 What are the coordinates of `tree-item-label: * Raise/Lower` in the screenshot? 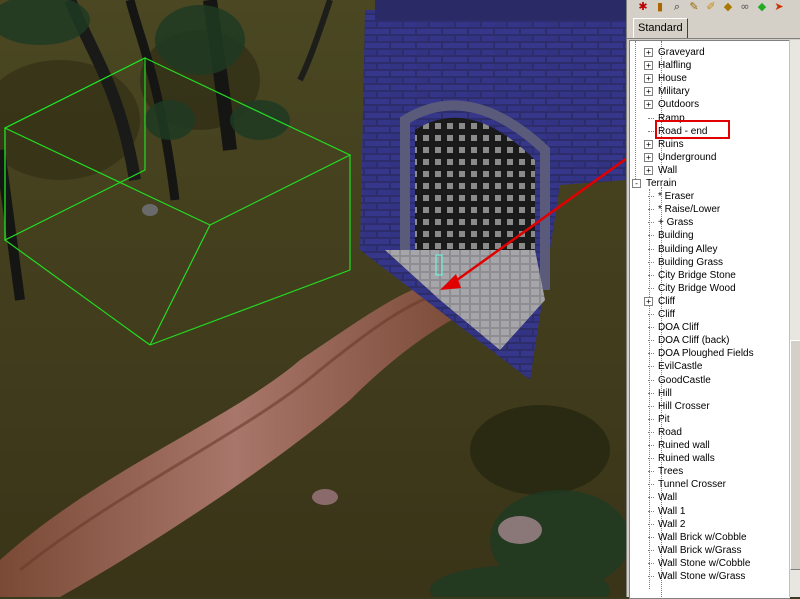 It's located at (689, 210).